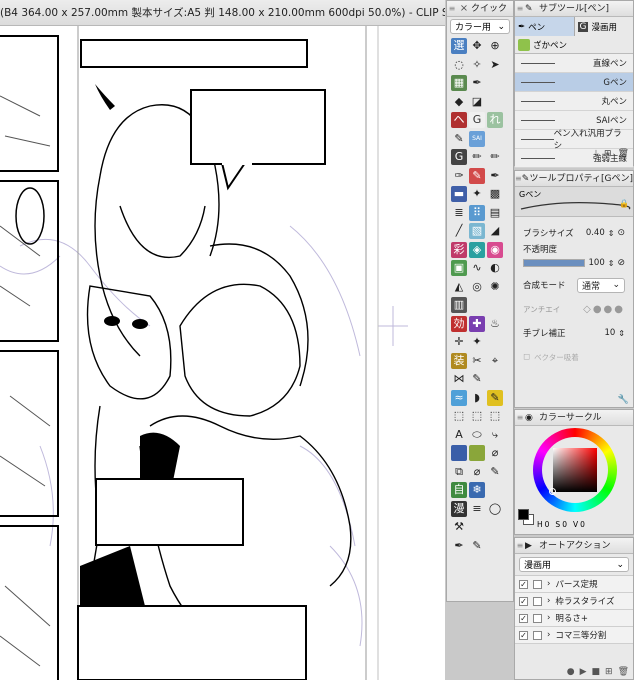 Image resolution: width=634 pixels, height=680 pixels. I want to click on download-icon: ⤓, so click(596, 157).